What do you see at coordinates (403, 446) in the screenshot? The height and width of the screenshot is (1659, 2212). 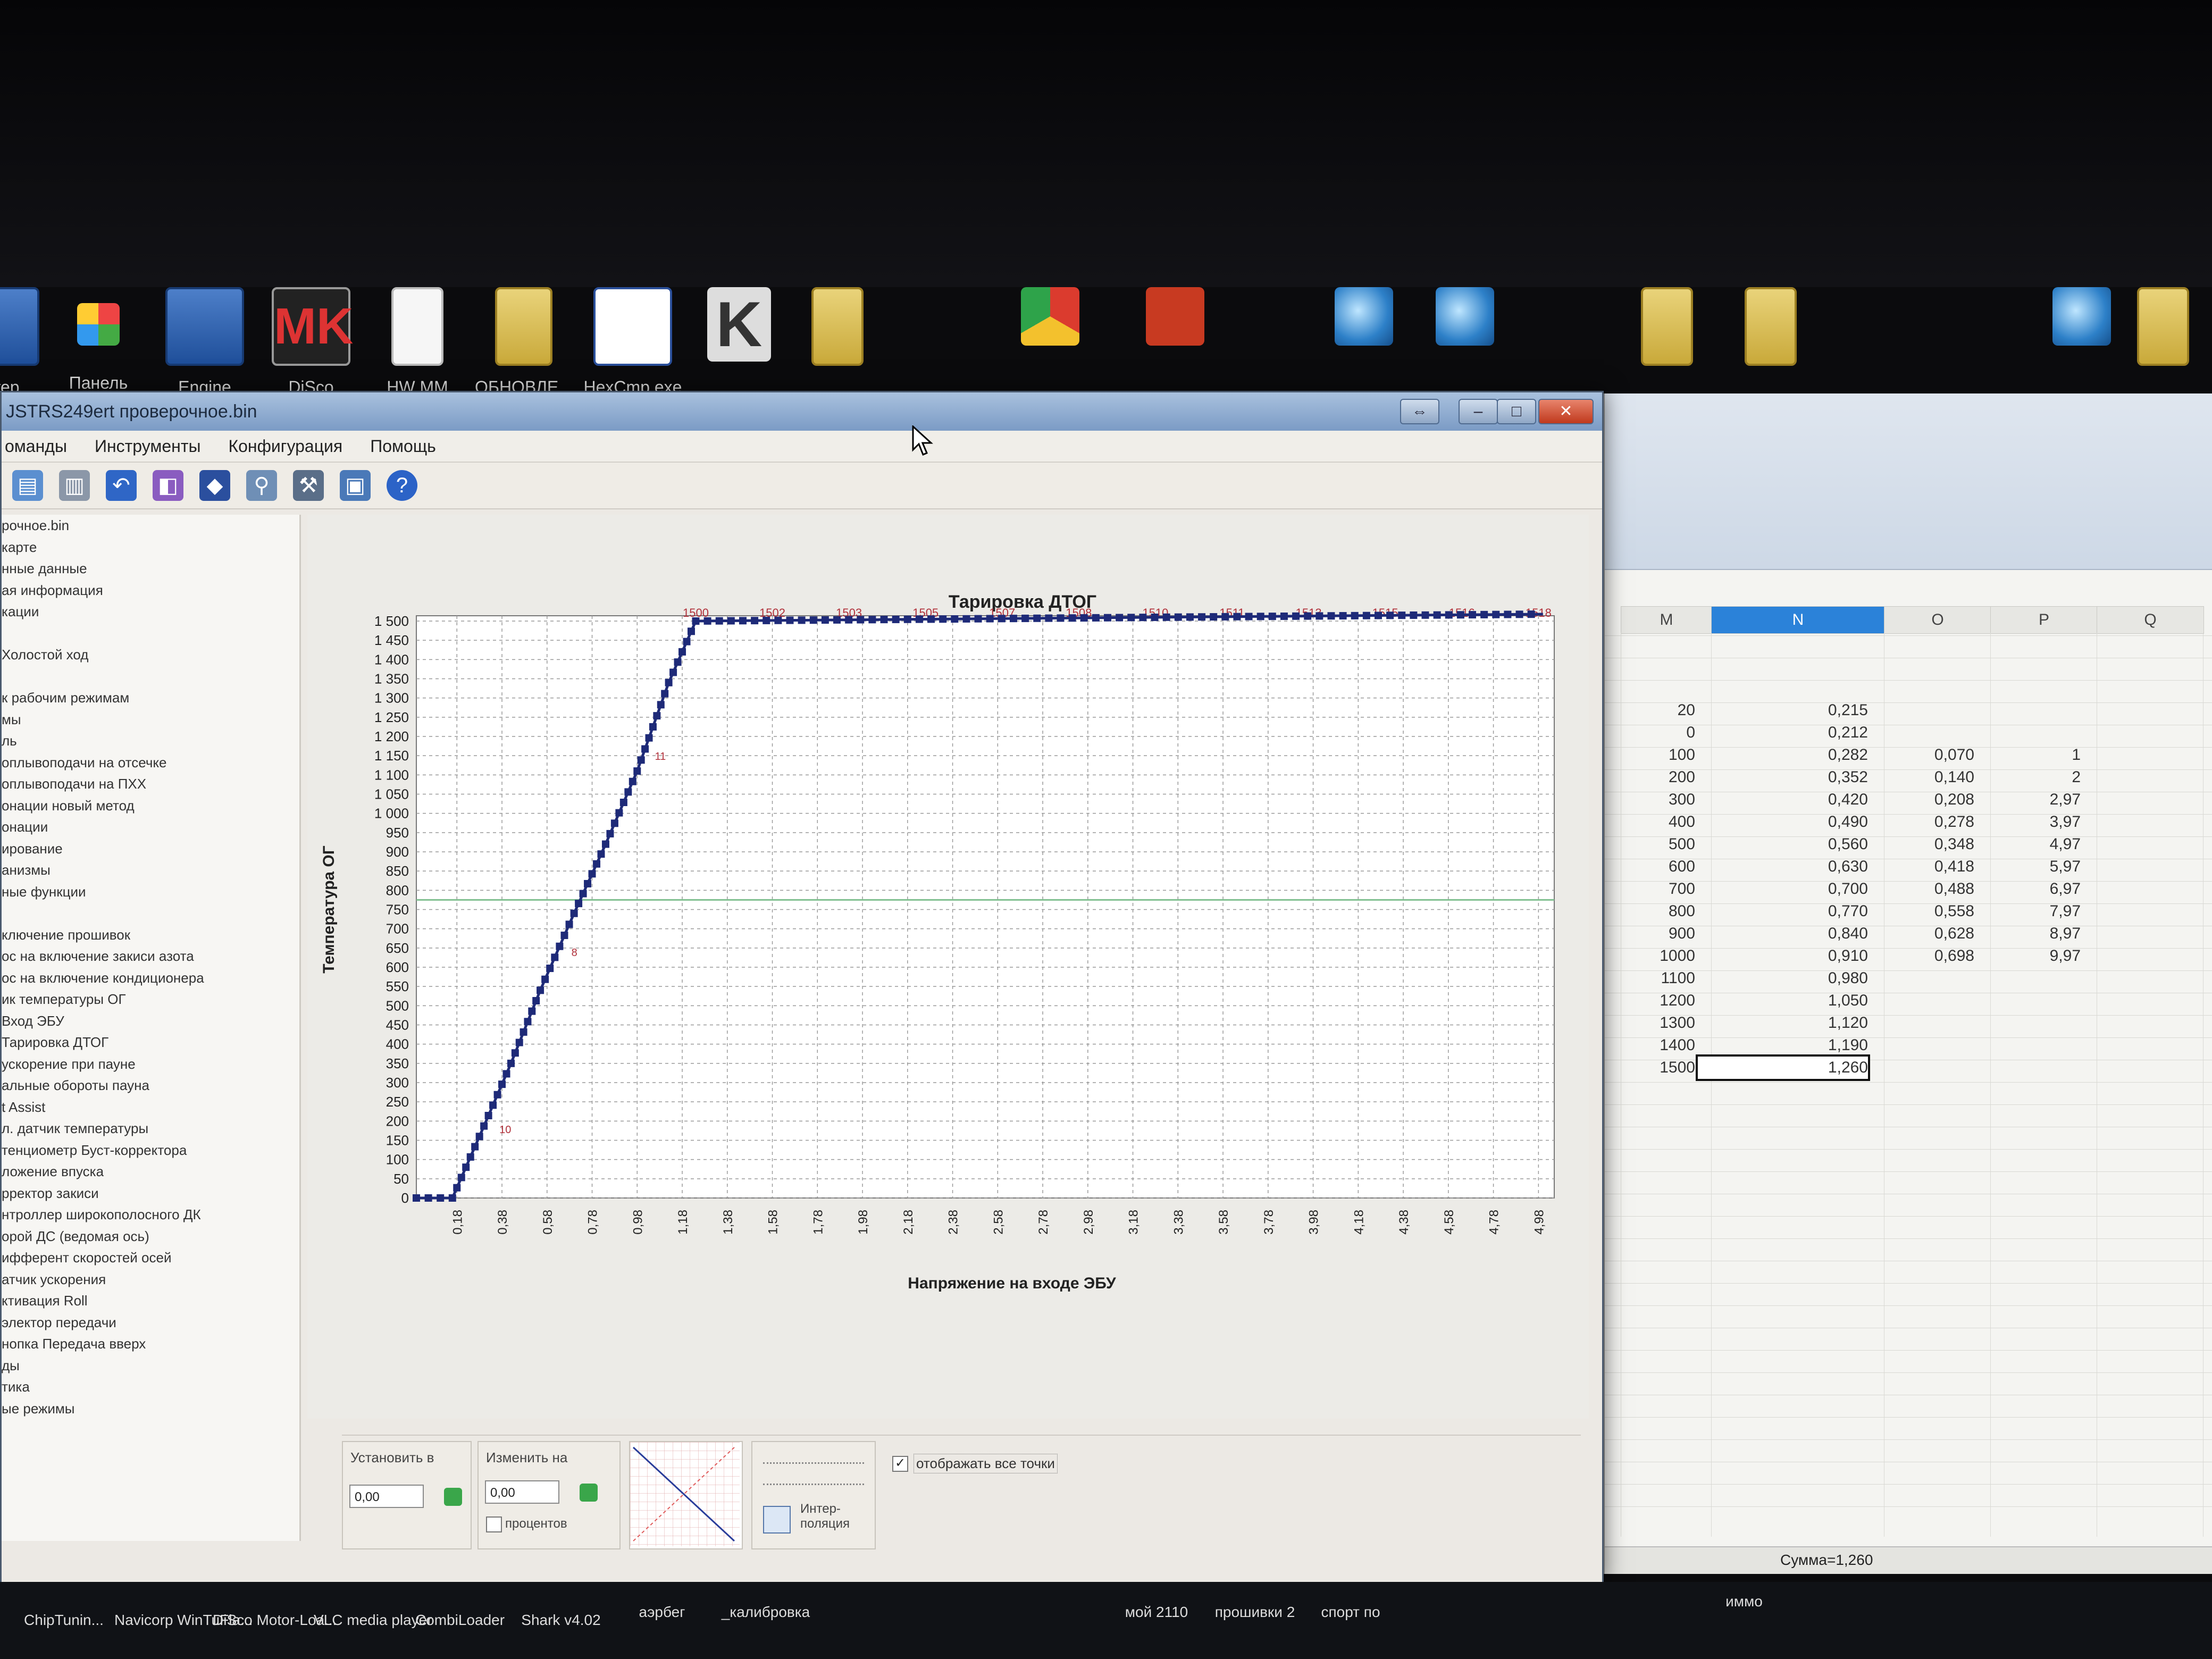 I see `menu-help: Помощь` at bounding box center [403, 446].